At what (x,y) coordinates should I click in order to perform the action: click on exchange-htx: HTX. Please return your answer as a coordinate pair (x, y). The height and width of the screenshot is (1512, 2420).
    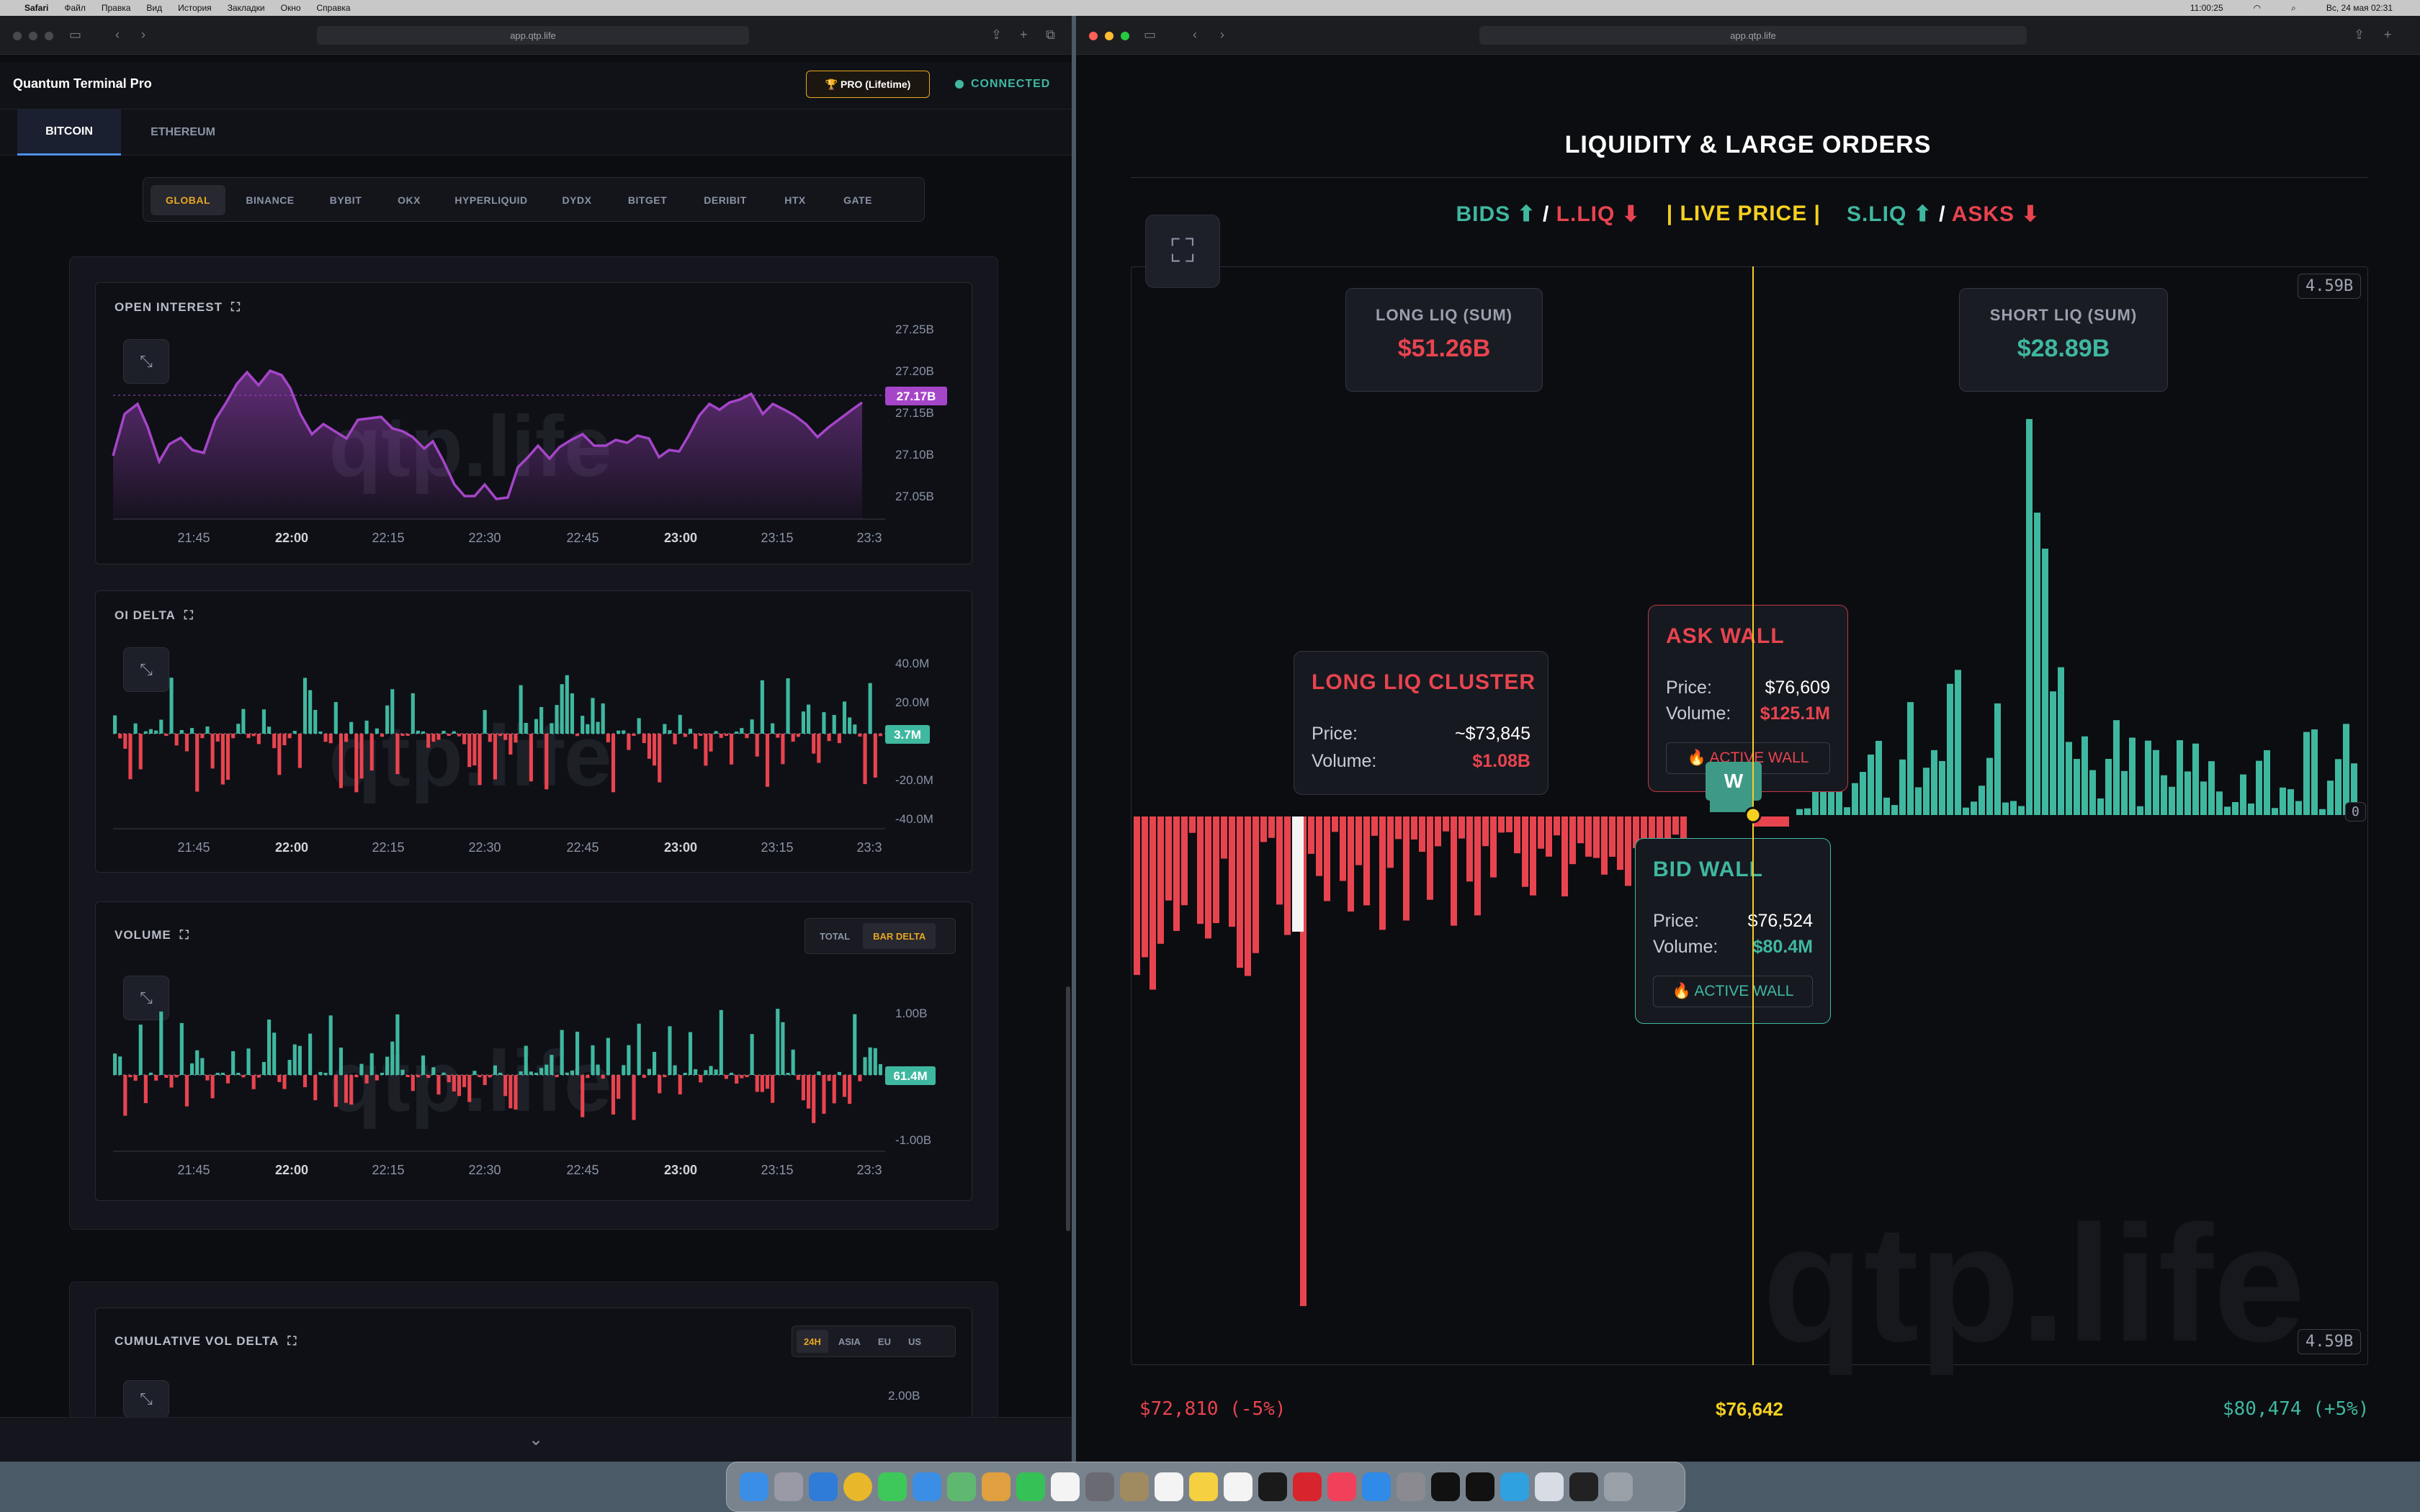
    Looking at the image, I should click on (795, 200).